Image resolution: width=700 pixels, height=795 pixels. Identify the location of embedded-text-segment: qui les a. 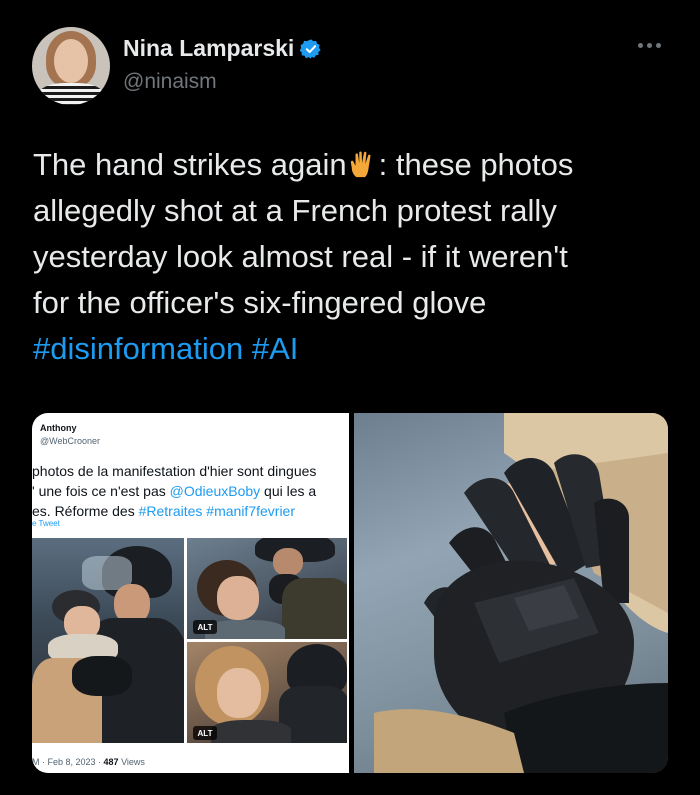
(288, 491).